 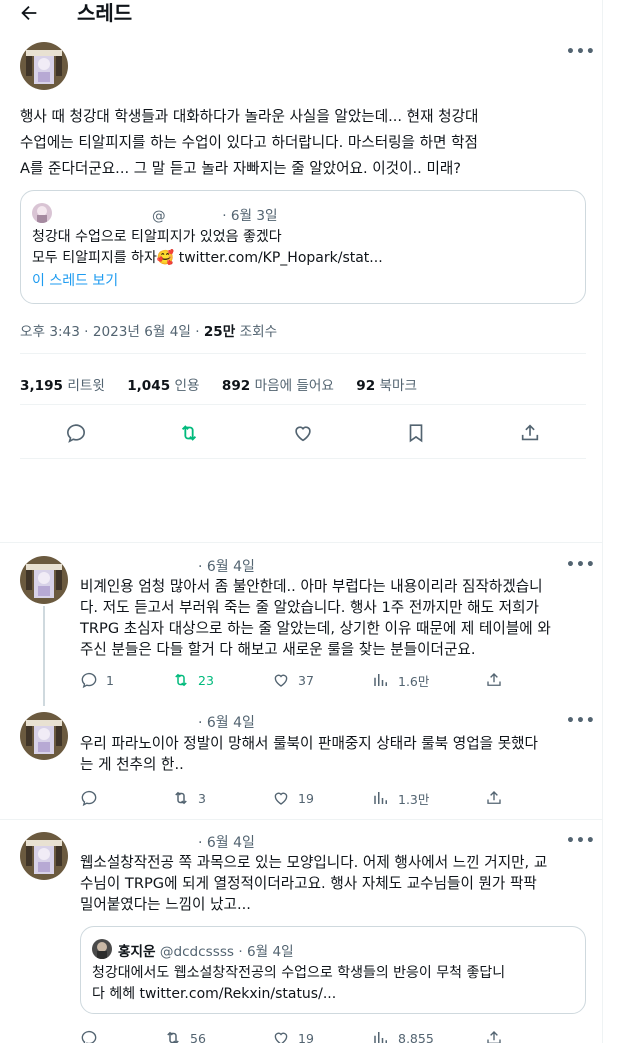 I want to click on reply-count: 1, so click(x=110, y=680).